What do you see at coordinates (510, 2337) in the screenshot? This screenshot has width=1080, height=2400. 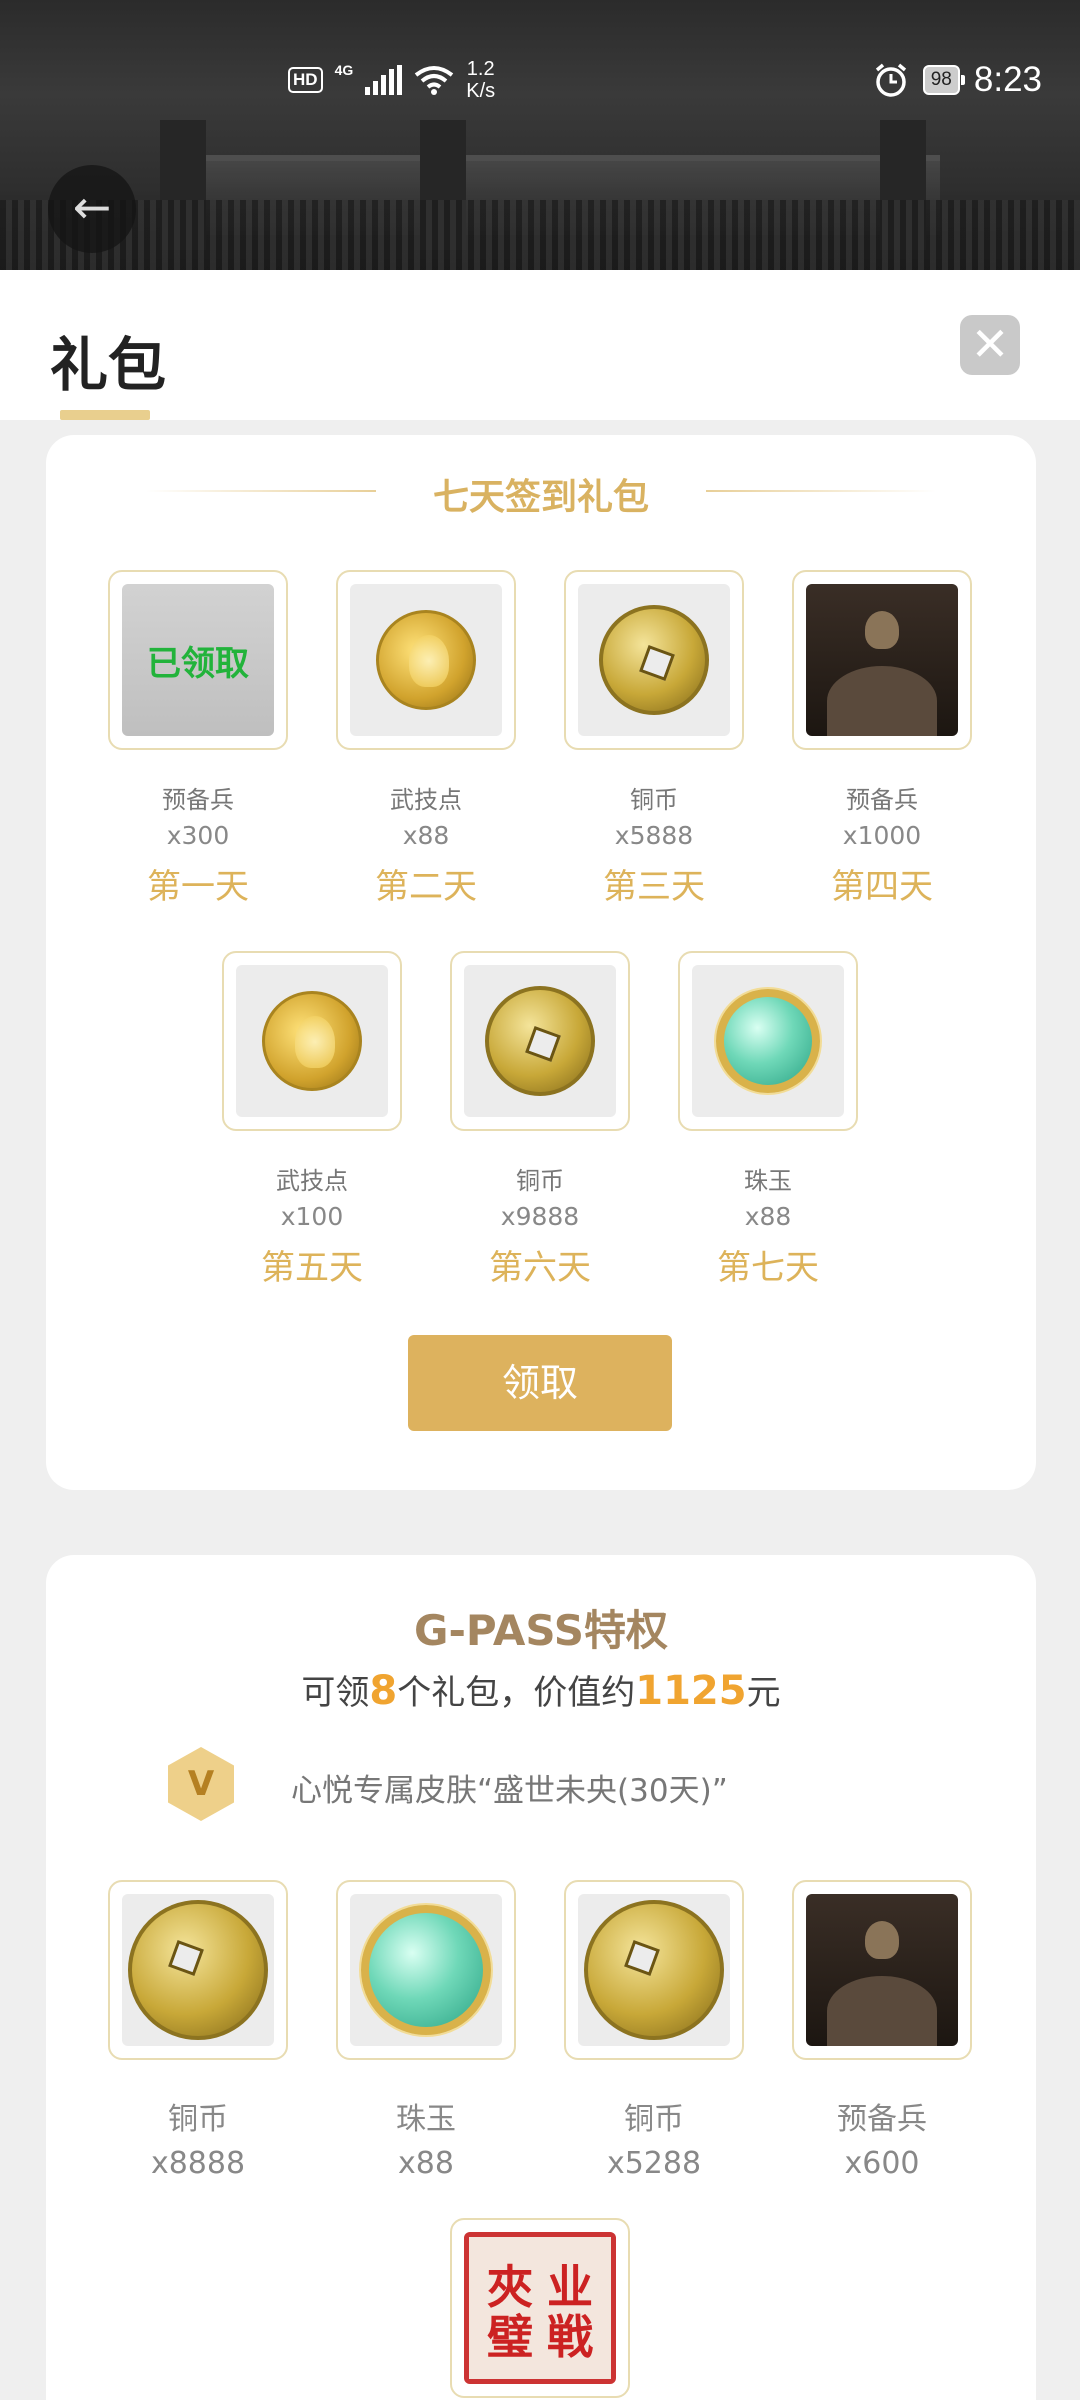 I see `seal-glyph: 璧` at bounding box center [510, 2337].